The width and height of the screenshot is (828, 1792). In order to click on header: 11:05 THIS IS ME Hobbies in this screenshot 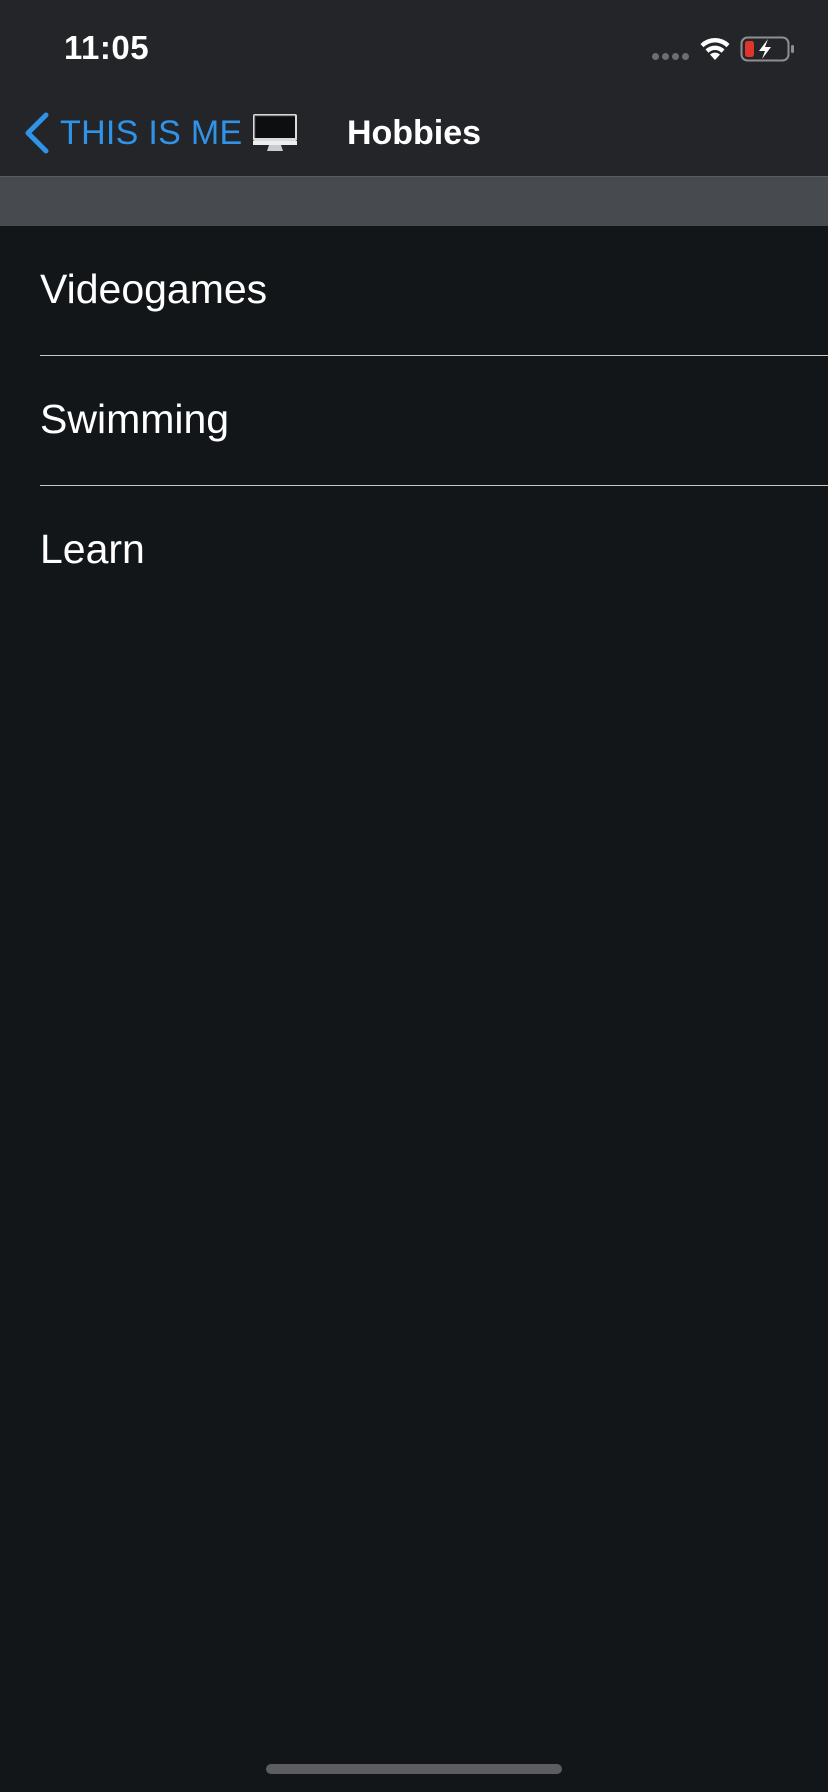, I will do `click(414, 88)`.